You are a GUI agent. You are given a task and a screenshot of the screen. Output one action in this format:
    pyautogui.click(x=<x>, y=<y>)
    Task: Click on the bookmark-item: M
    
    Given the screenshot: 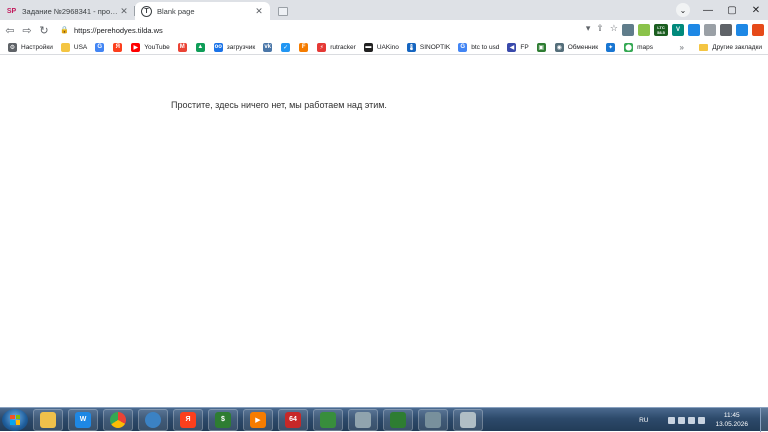 What is the action you would take?
    pyautogui.click(x=184, y=47)
    